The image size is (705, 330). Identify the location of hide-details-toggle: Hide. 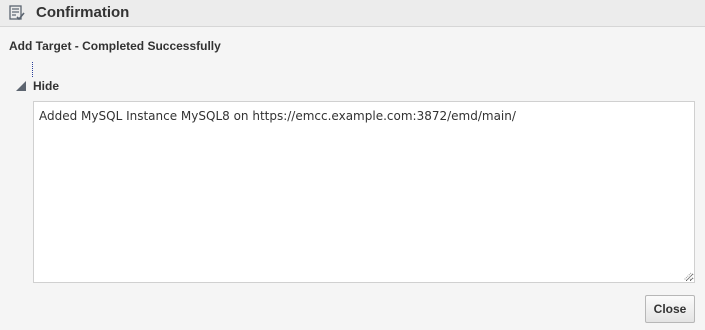
(37, 86).